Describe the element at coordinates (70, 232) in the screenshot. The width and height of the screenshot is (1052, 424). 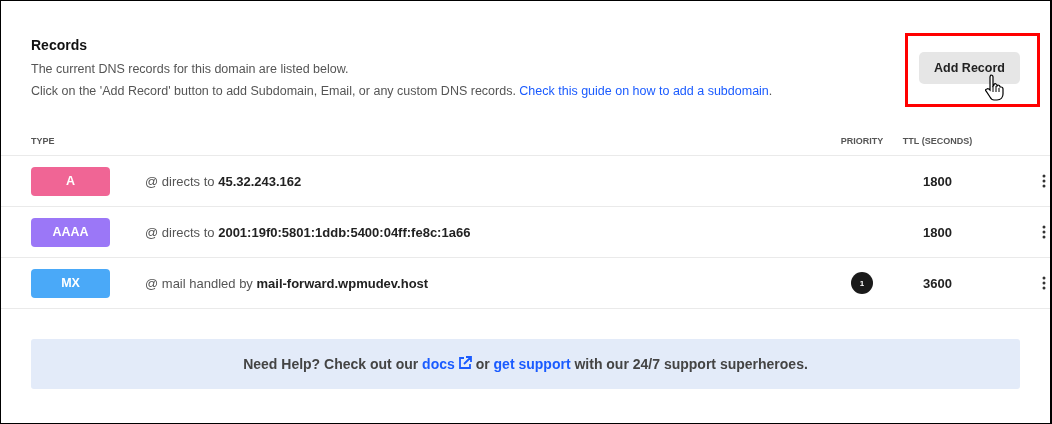
I see `record-type-badge: AAAA` at that location.